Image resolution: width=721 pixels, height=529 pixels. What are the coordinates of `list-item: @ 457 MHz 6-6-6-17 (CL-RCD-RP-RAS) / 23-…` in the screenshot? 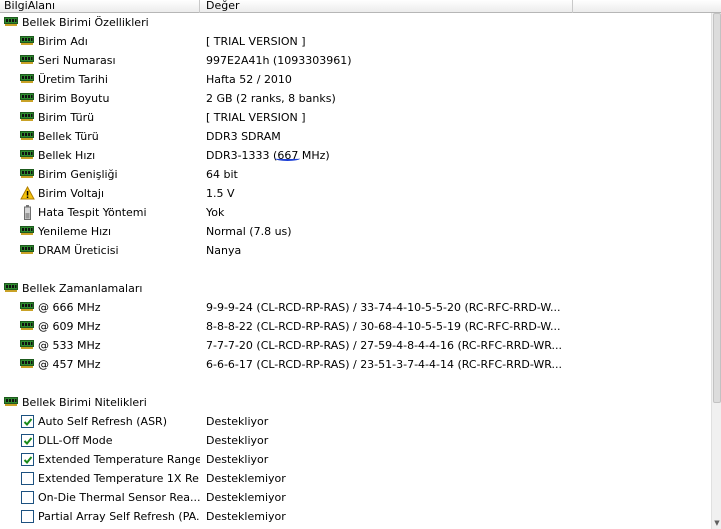 It's located at (355, 364).